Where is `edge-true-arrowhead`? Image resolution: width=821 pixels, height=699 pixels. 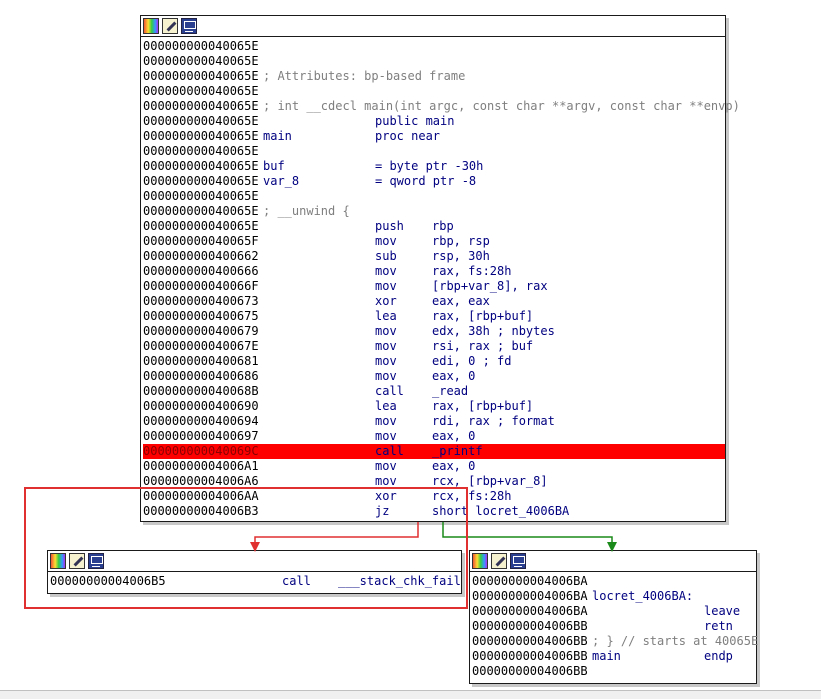 edge-true-arrowhead is located at coordinates (612, 547).